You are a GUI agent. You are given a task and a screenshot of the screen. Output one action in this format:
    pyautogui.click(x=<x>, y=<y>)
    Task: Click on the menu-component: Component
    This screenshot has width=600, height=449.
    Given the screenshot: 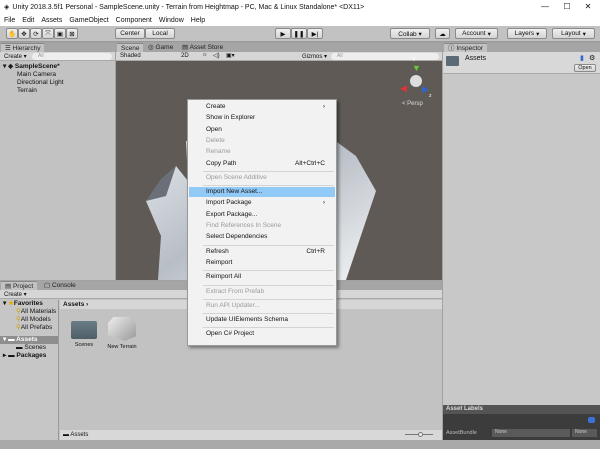 What is the action you would take?
    pyautogui.click(x=134, y=20)
    